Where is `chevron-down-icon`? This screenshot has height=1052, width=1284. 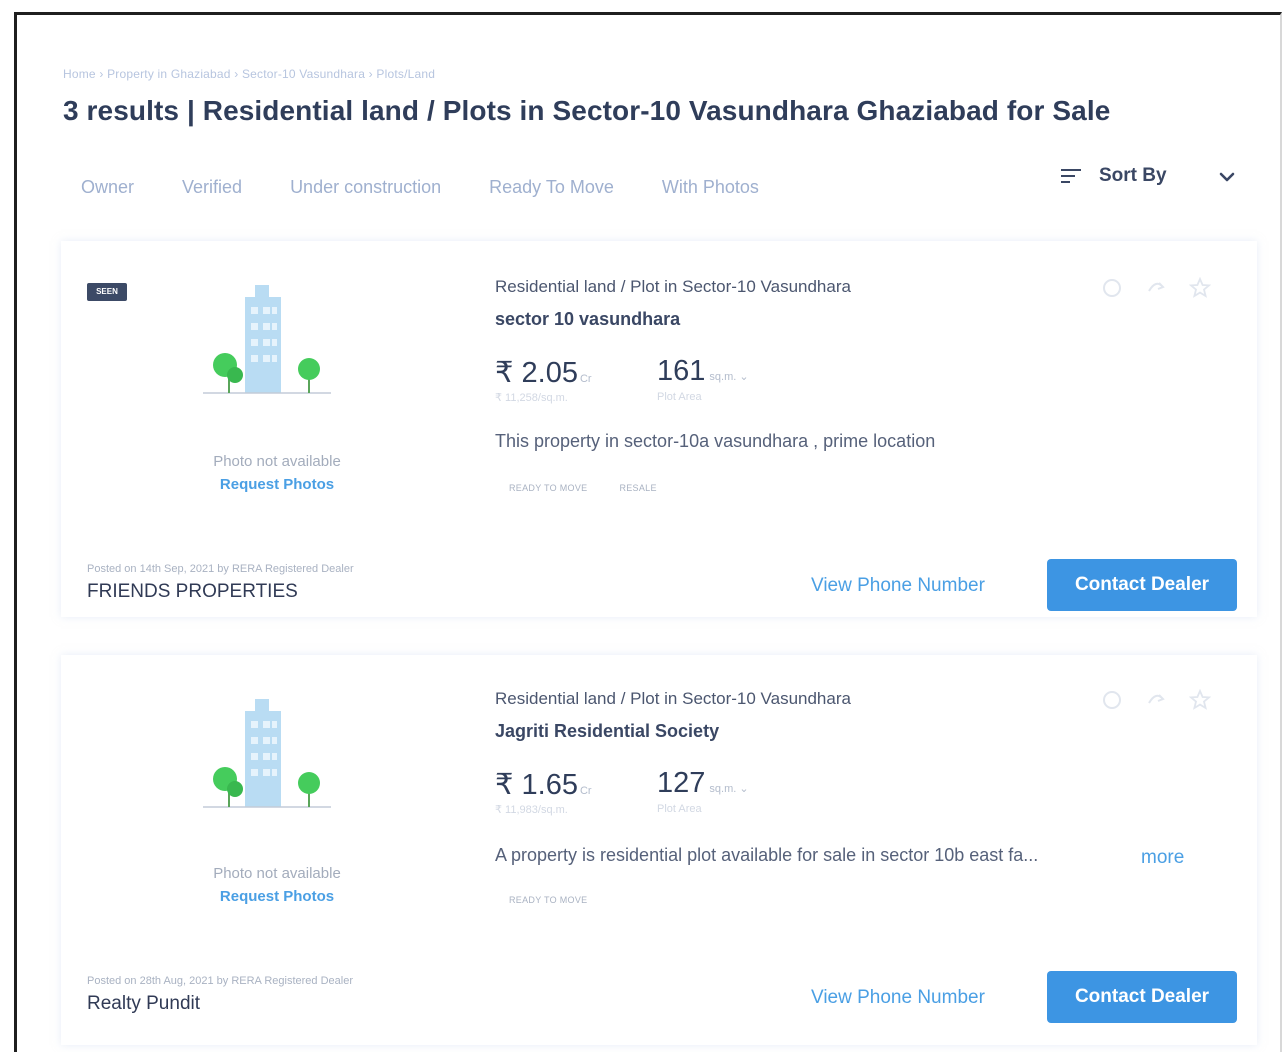 chevron-down-icon is located at coordinates (1227, 177).